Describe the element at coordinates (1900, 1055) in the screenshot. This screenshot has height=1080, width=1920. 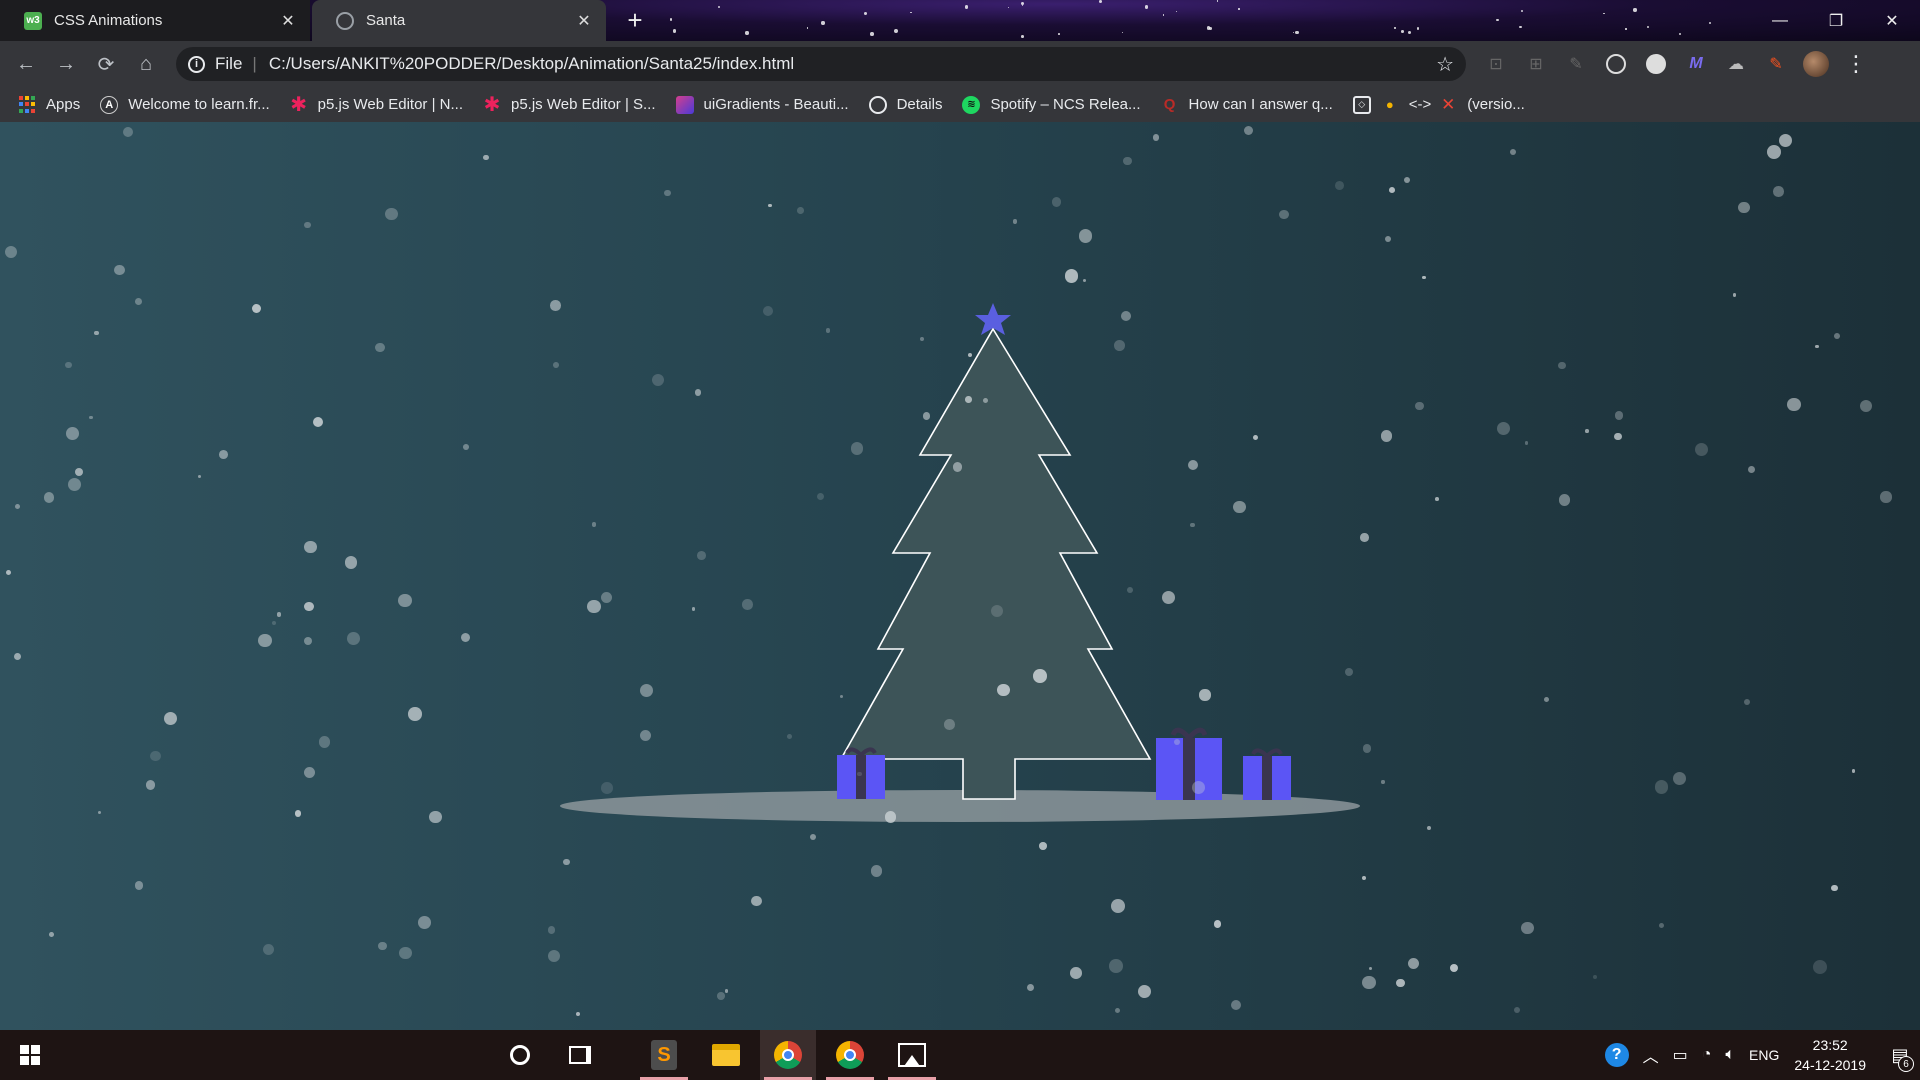
I see `action-center-button: ▤ 6` at that location.